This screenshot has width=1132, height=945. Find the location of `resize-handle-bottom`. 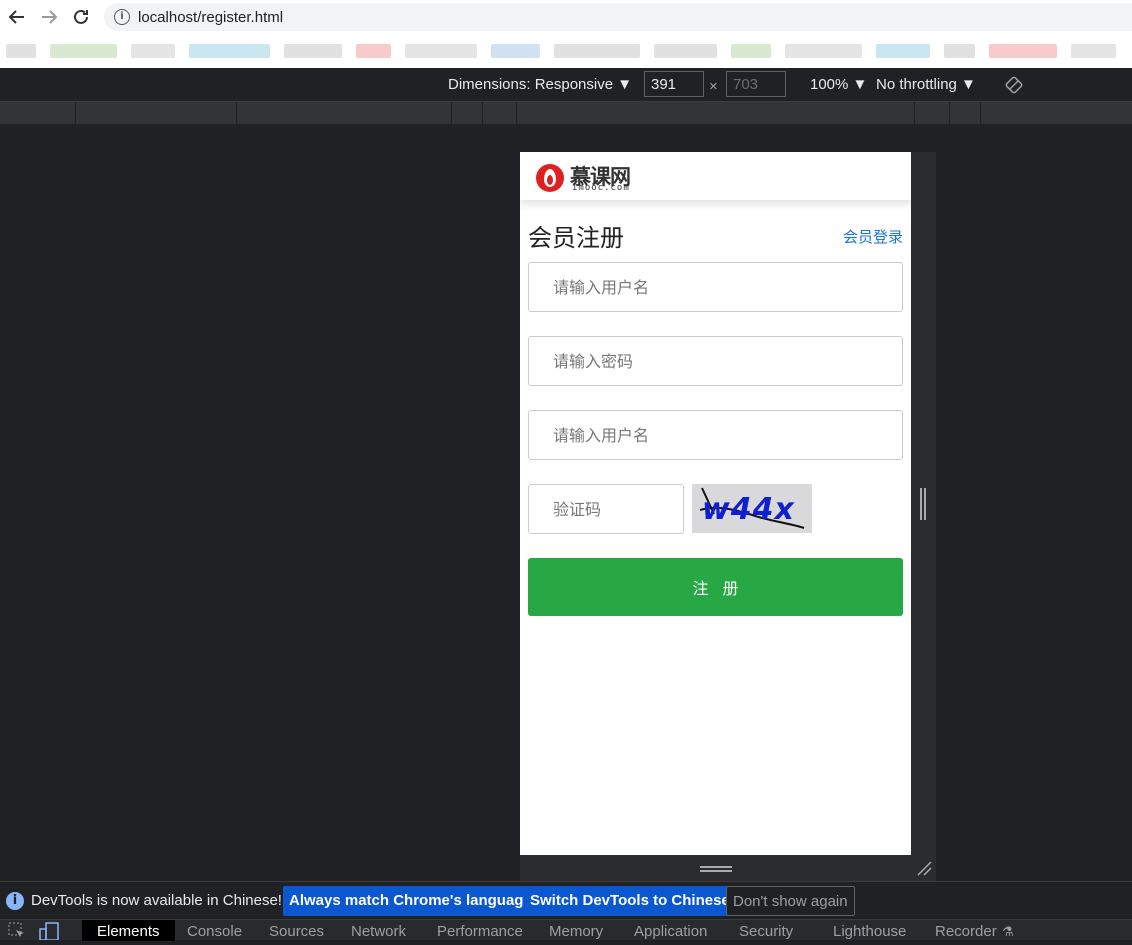

resize-handle-bottom is located at coordinates (716, 869).